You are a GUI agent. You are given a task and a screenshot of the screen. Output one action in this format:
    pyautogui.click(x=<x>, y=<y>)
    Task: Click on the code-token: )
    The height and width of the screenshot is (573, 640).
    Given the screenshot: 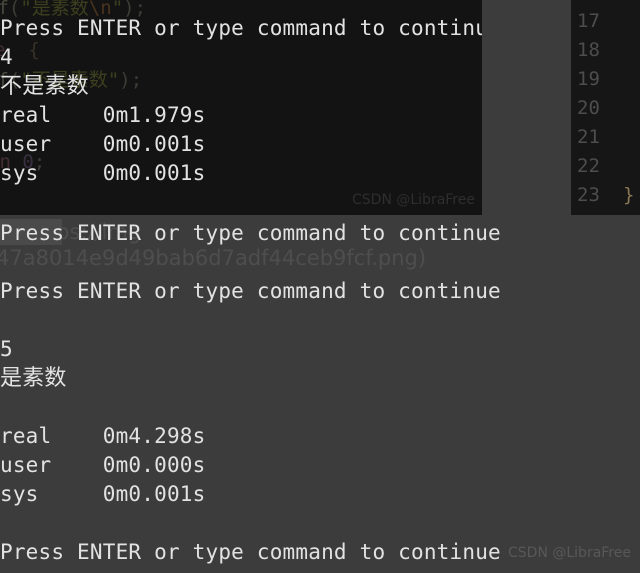 What is the action you would take?
    pyautogui.click(x=125, y=80)
    